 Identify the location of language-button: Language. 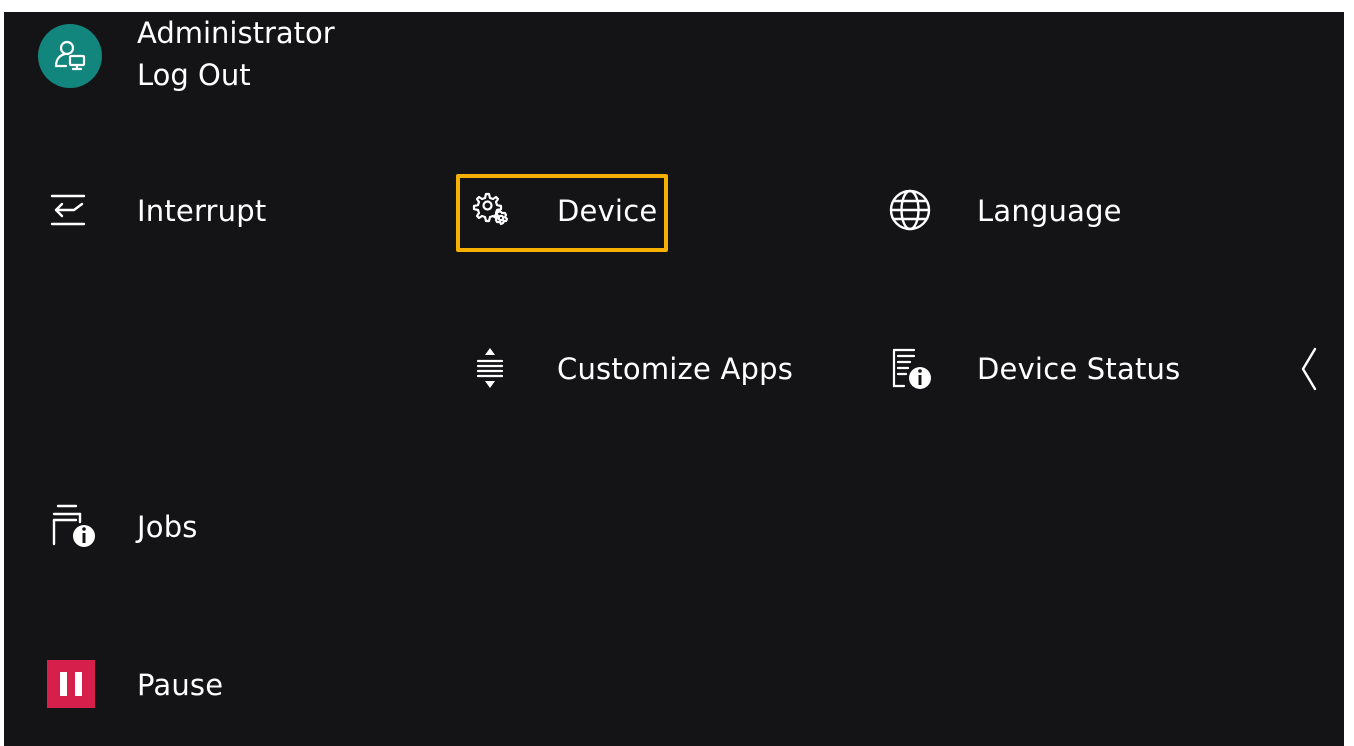
(1042, 209).